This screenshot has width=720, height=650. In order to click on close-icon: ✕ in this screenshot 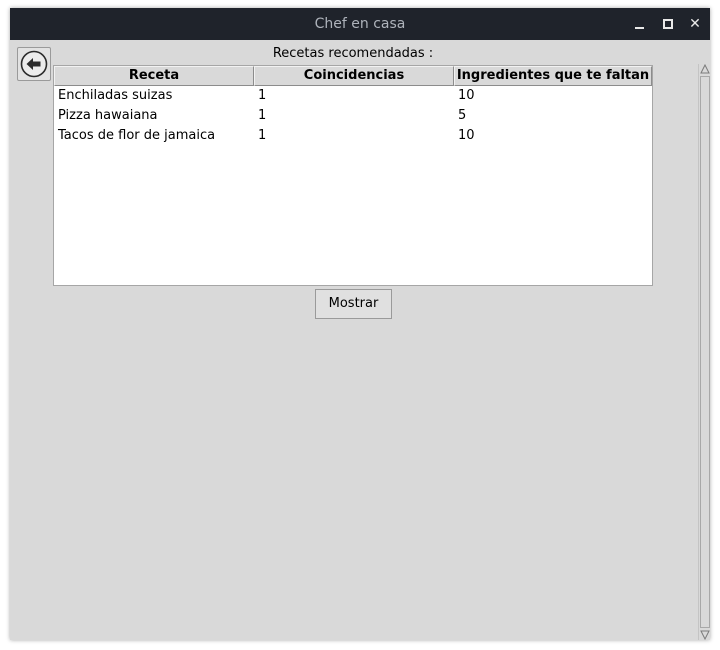, I will do `click(695, 24)`.